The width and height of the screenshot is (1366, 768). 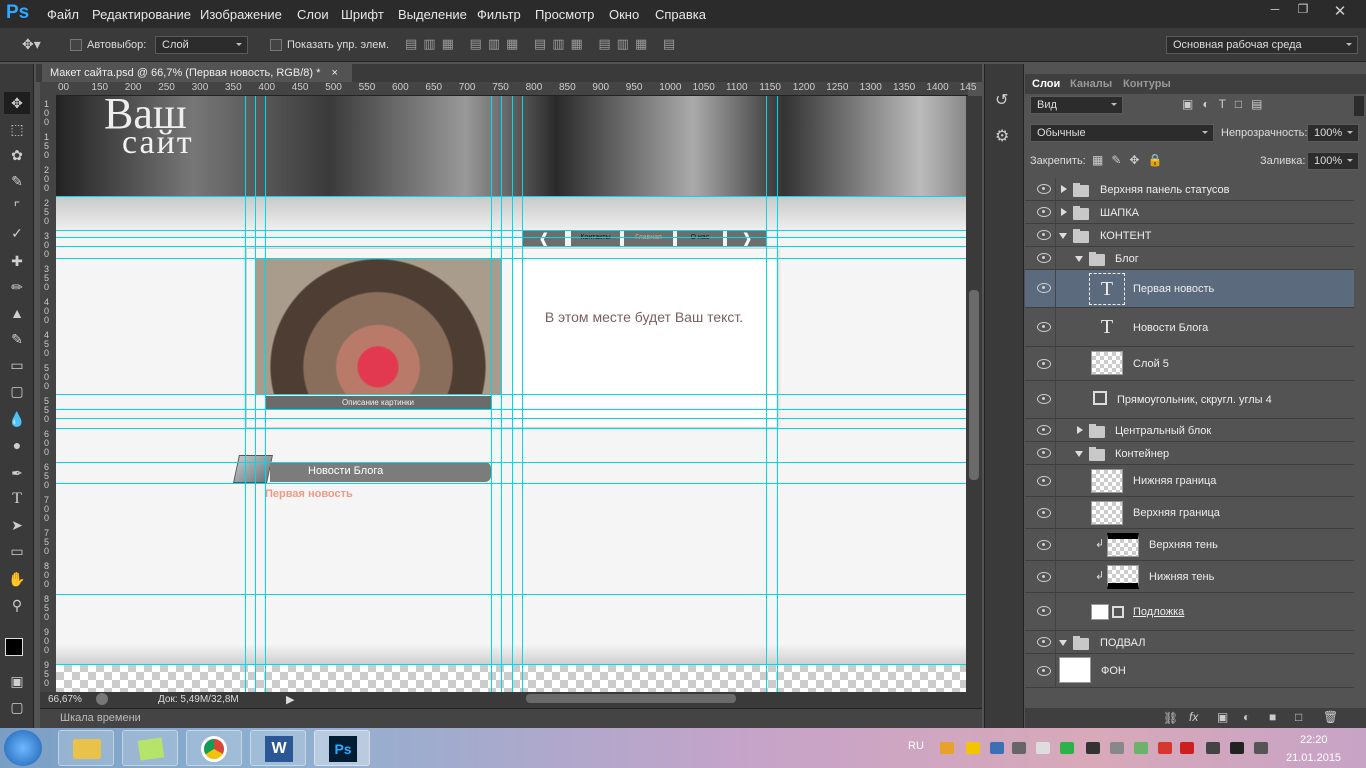 I want to click on close-icon: ✕, so click(x=1340, y=11).